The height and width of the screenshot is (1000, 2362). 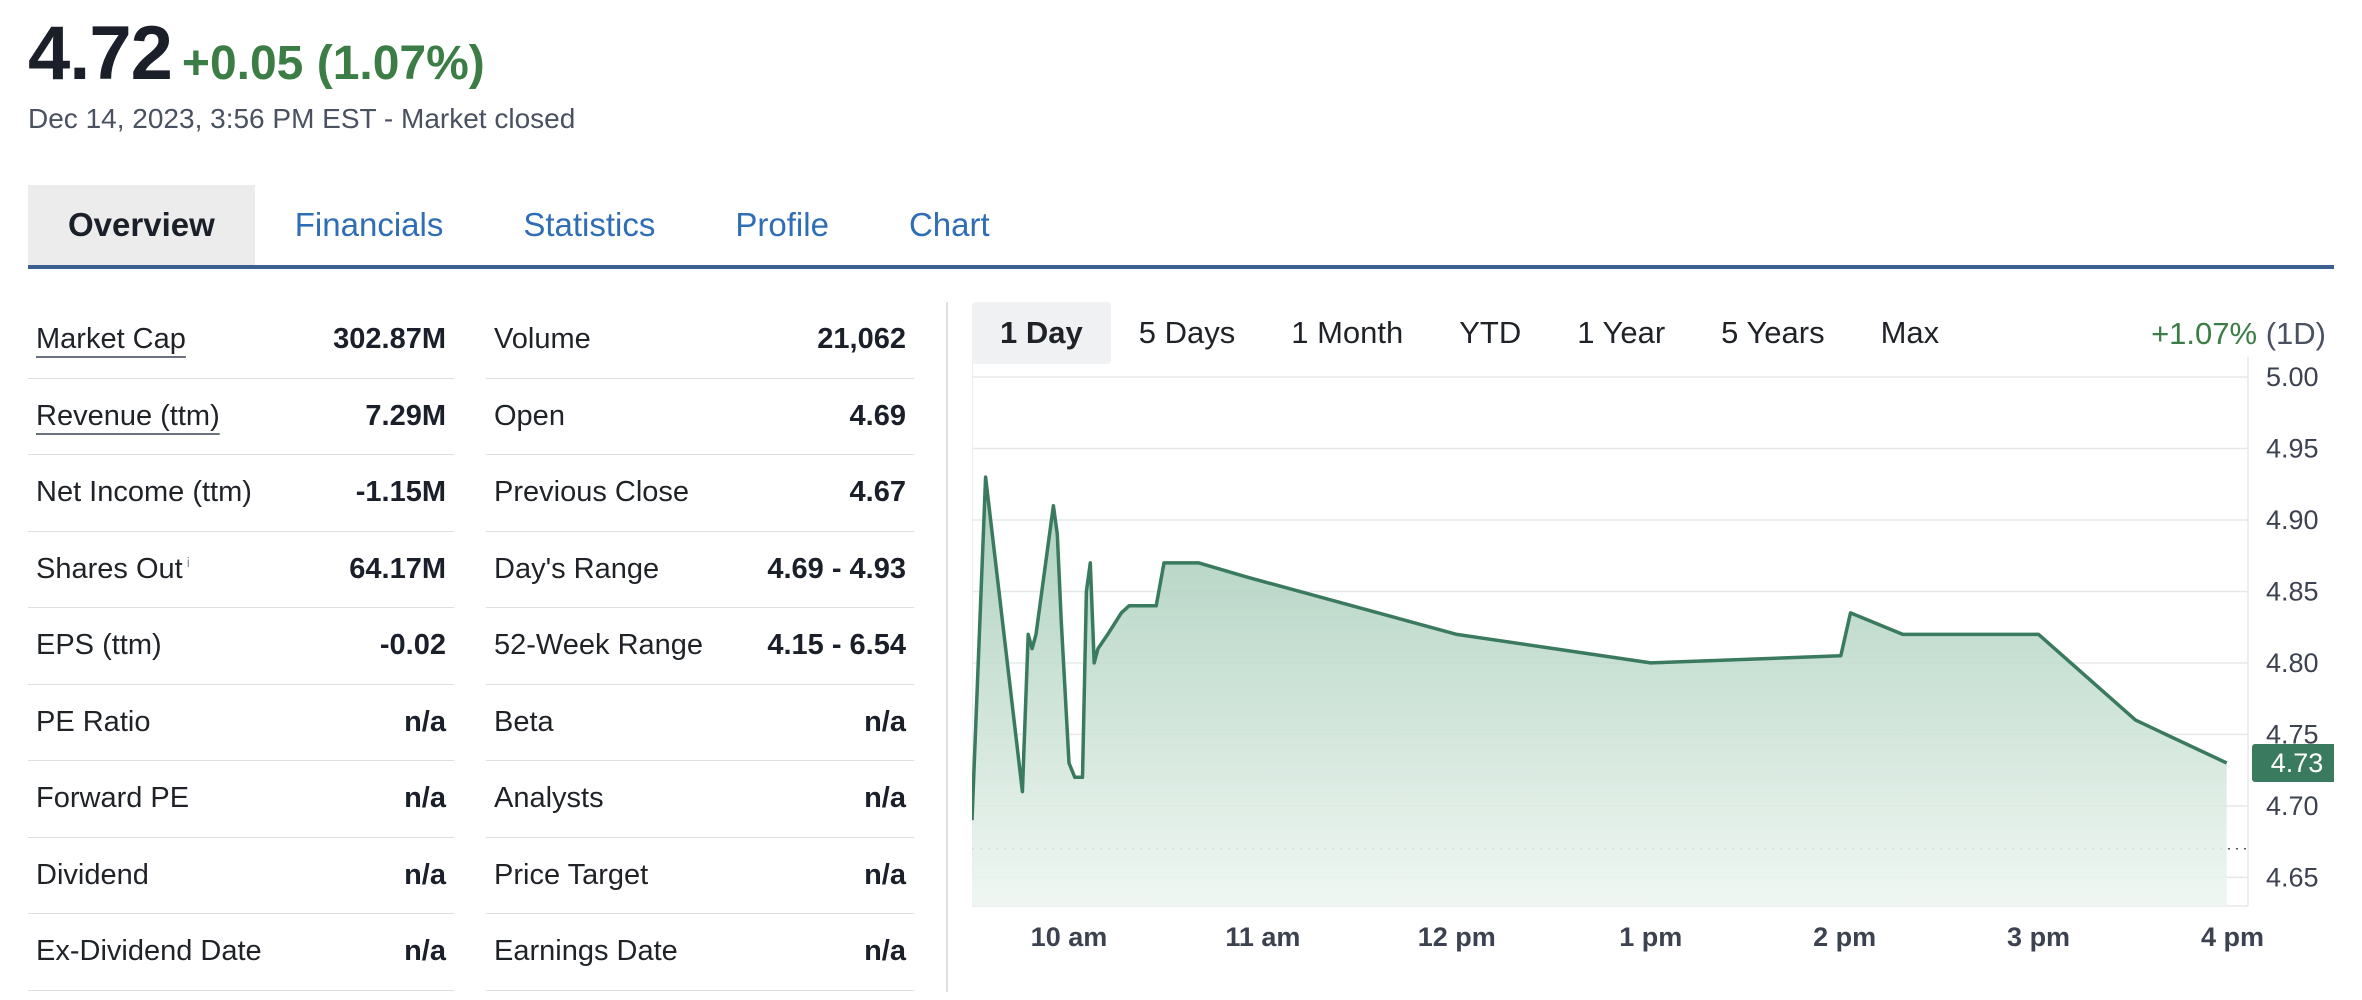 What do you see at coordinates (400, 492) in the screenshot?
I see `stat-value: -1.15M` at bounding box center [400, 492].